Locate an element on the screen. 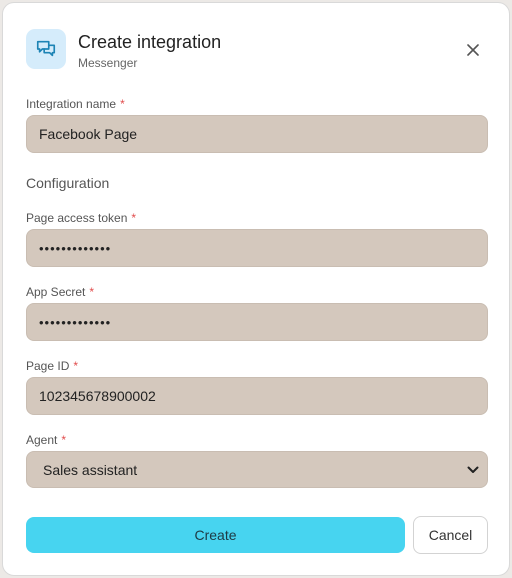 The image size is (512, 578). integration-name-value: Facebook Page is located at coordinates (88, 134).